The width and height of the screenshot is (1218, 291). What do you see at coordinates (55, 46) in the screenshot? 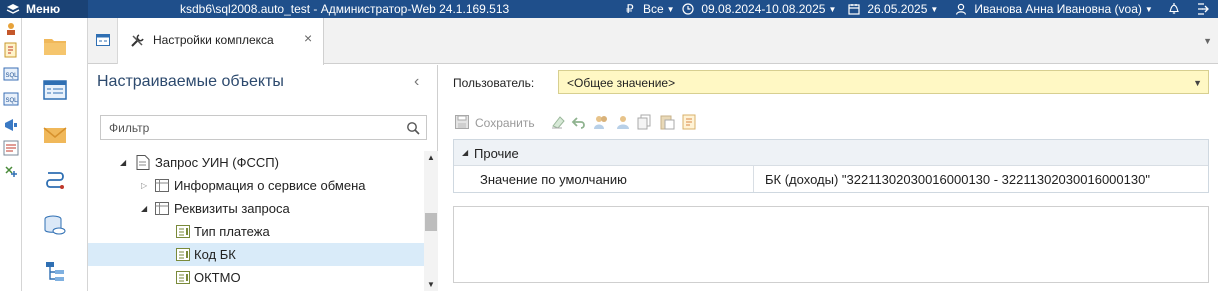
I see `folder-icon` at bounding box center [55, 46].